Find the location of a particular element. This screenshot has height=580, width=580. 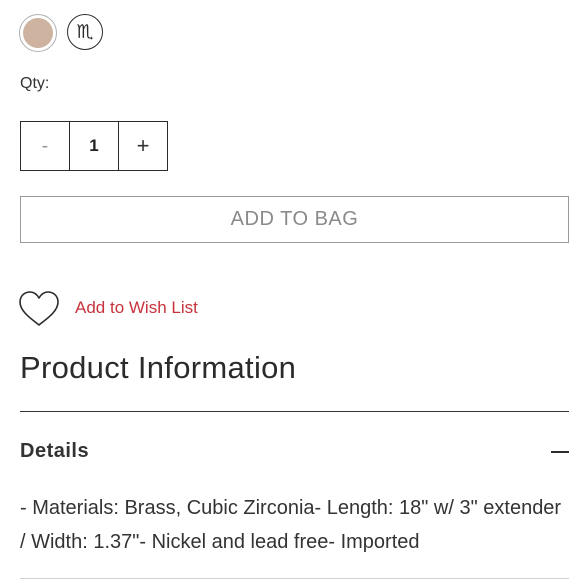

scorpio-swatch: ♏ is located at coordinates (85, 32).